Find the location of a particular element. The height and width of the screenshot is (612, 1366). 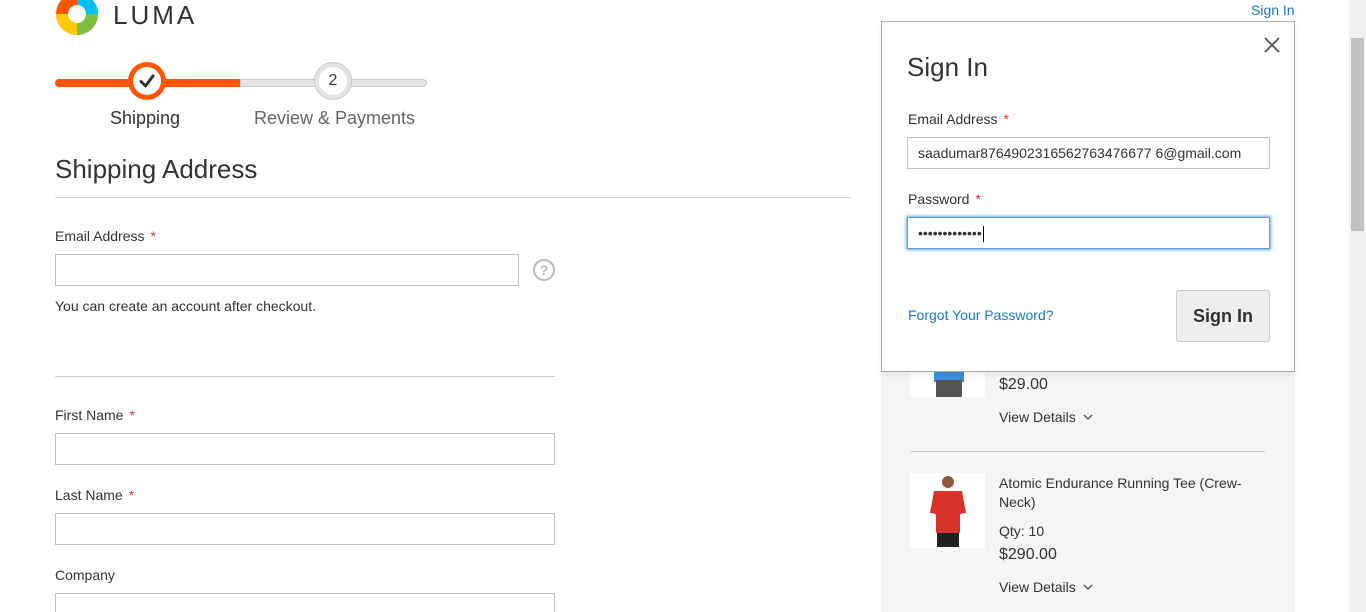

luma-logo-icon is located at coordinates (77, 17).